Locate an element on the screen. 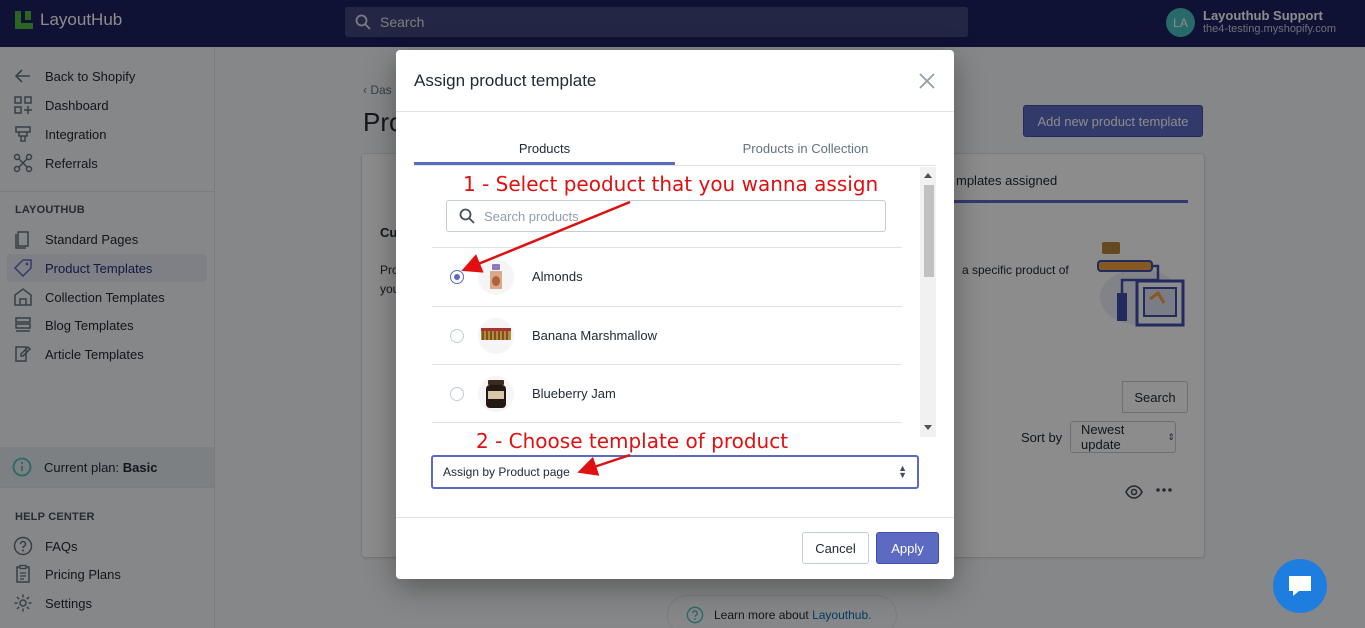 Image resolution: width=1365 pixels, height=628 pixels. product-name: Banana Marshmallow is located at coordinates (595, 335).